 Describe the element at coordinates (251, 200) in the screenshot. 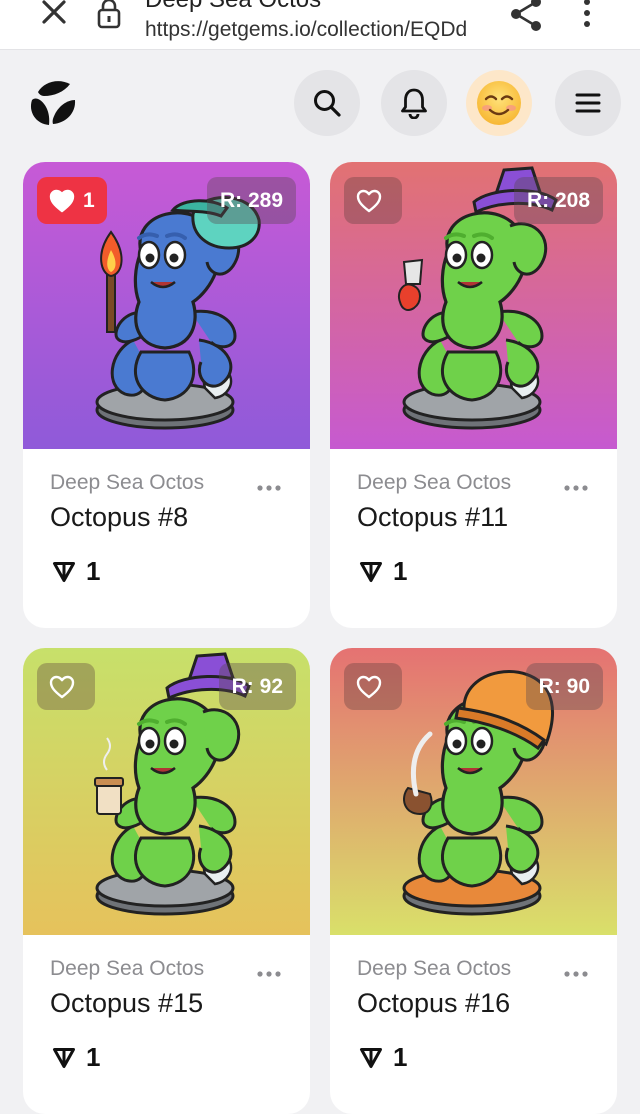

I see `rarity-rank-badge: R: 289` at that location.